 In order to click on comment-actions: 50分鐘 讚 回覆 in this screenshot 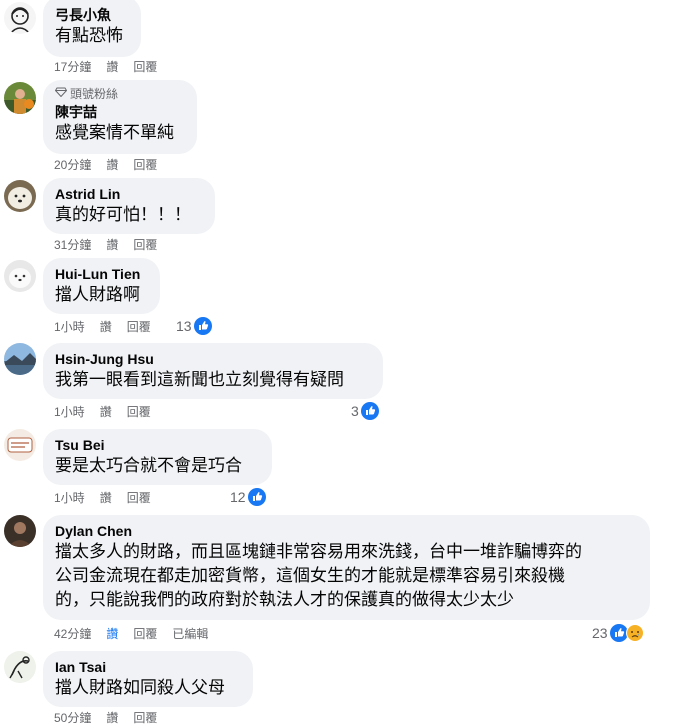, I will do `click(113, 718)`.